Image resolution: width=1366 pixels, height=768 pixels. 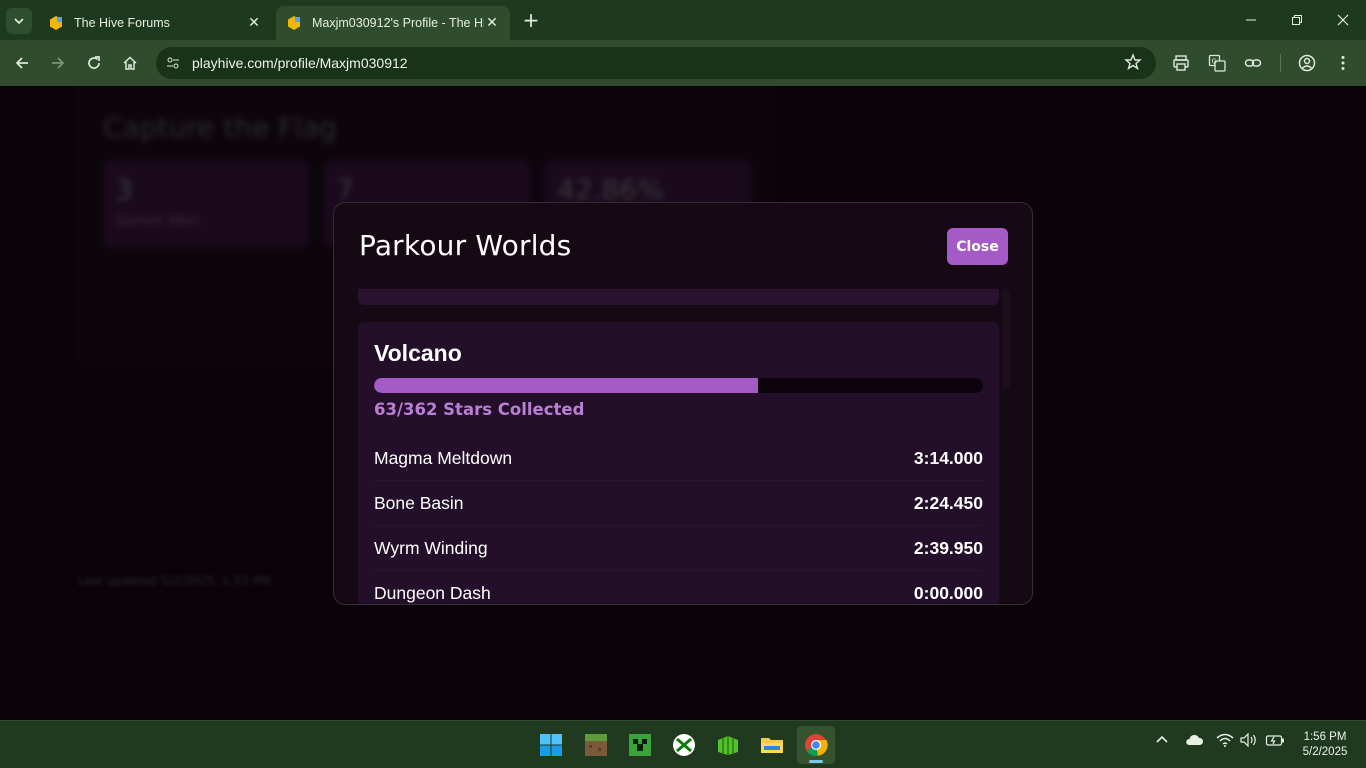 I want to click on minecraft-launcher-button, so click(x=640, y=745).